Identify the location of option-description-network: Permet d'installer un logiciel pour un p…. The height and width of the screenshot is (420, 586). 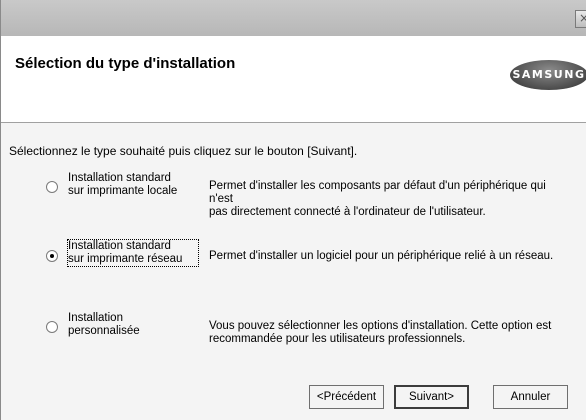
(381, 256).